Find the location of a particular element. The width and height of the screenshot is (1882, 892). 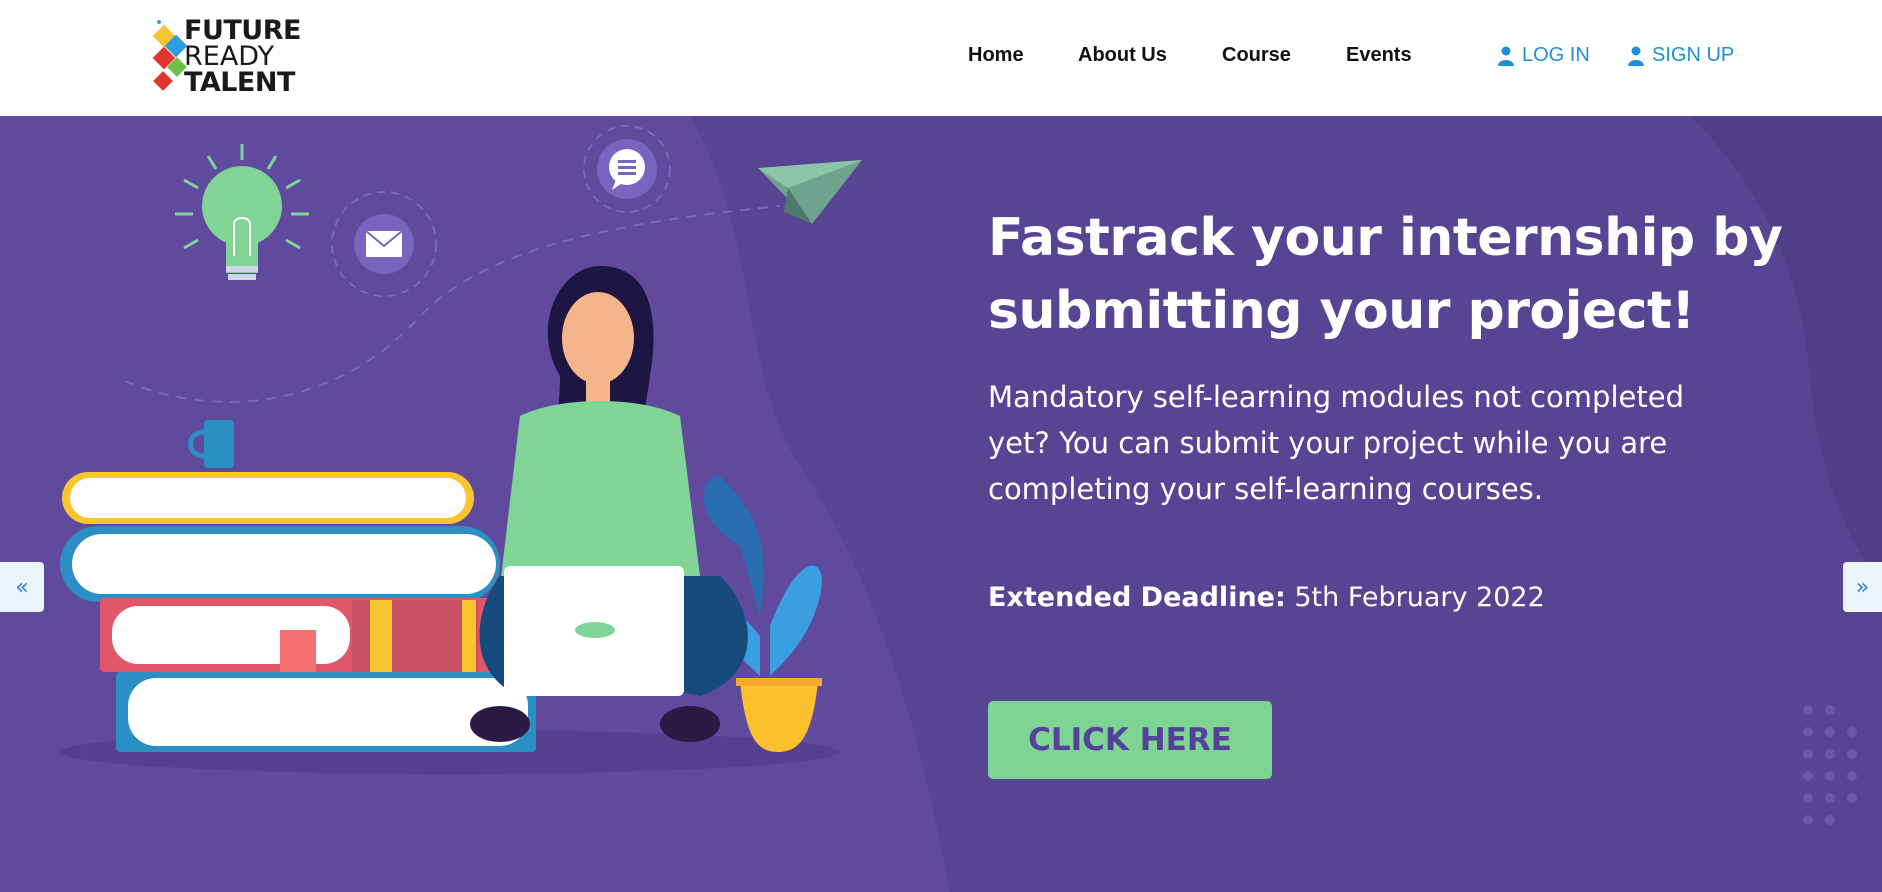

hero-subtext-line-3: completing your self-learning courses. is located at coordinates (1265, 489).